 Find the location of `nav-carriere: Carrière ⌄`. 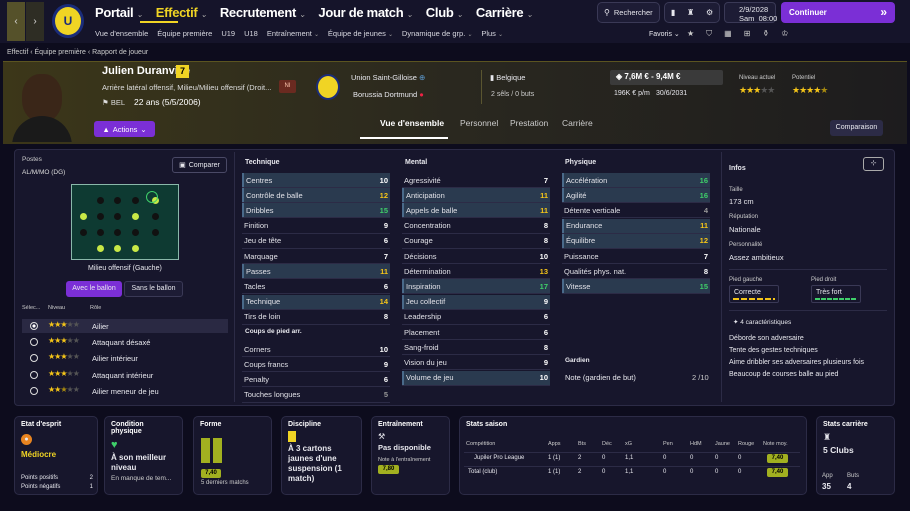

nav-carriere: Carrière ⌄ is located at coordinates (504, 12).